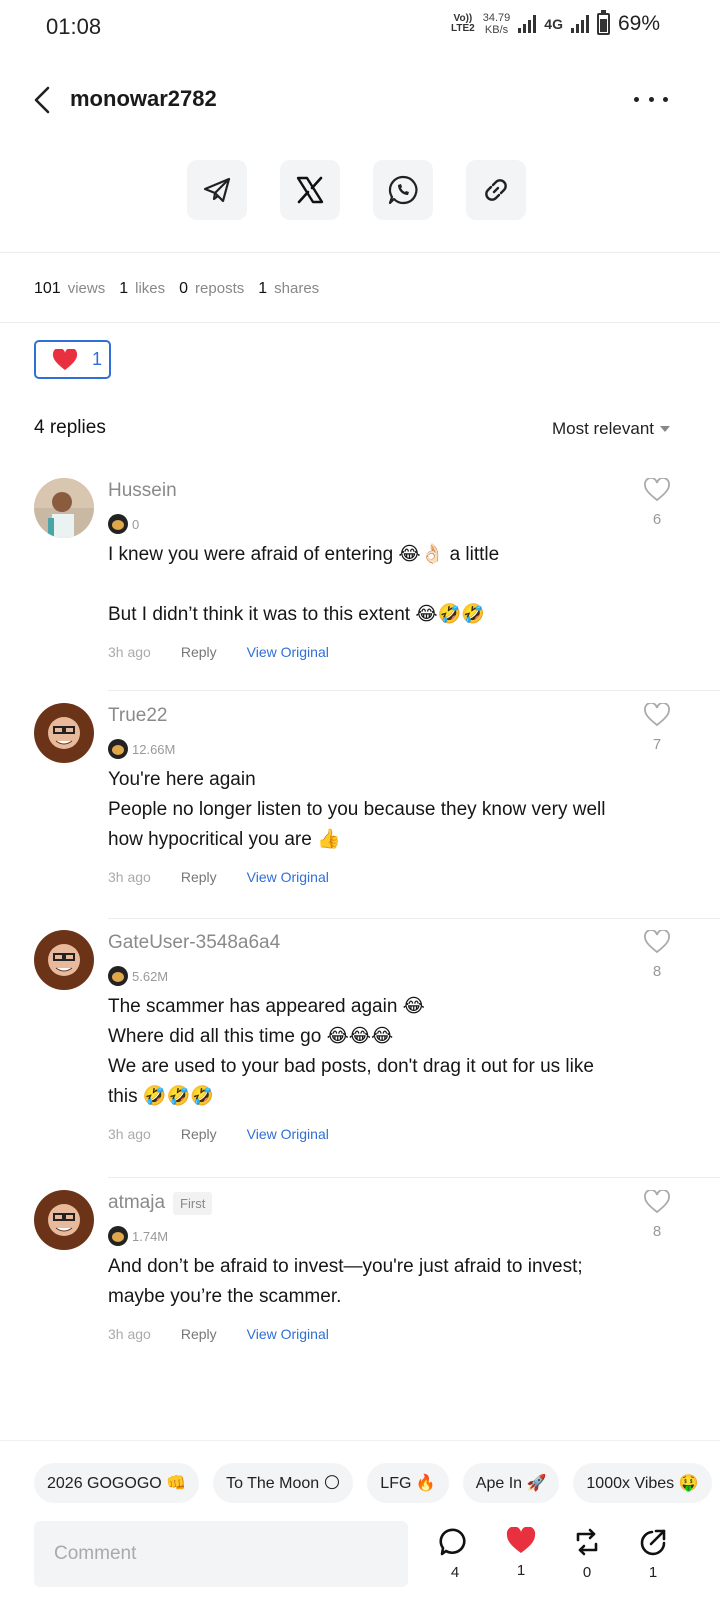 This screenshot has width=720, height=1600. I want to click on share-button: 1, so click(653, 1554).